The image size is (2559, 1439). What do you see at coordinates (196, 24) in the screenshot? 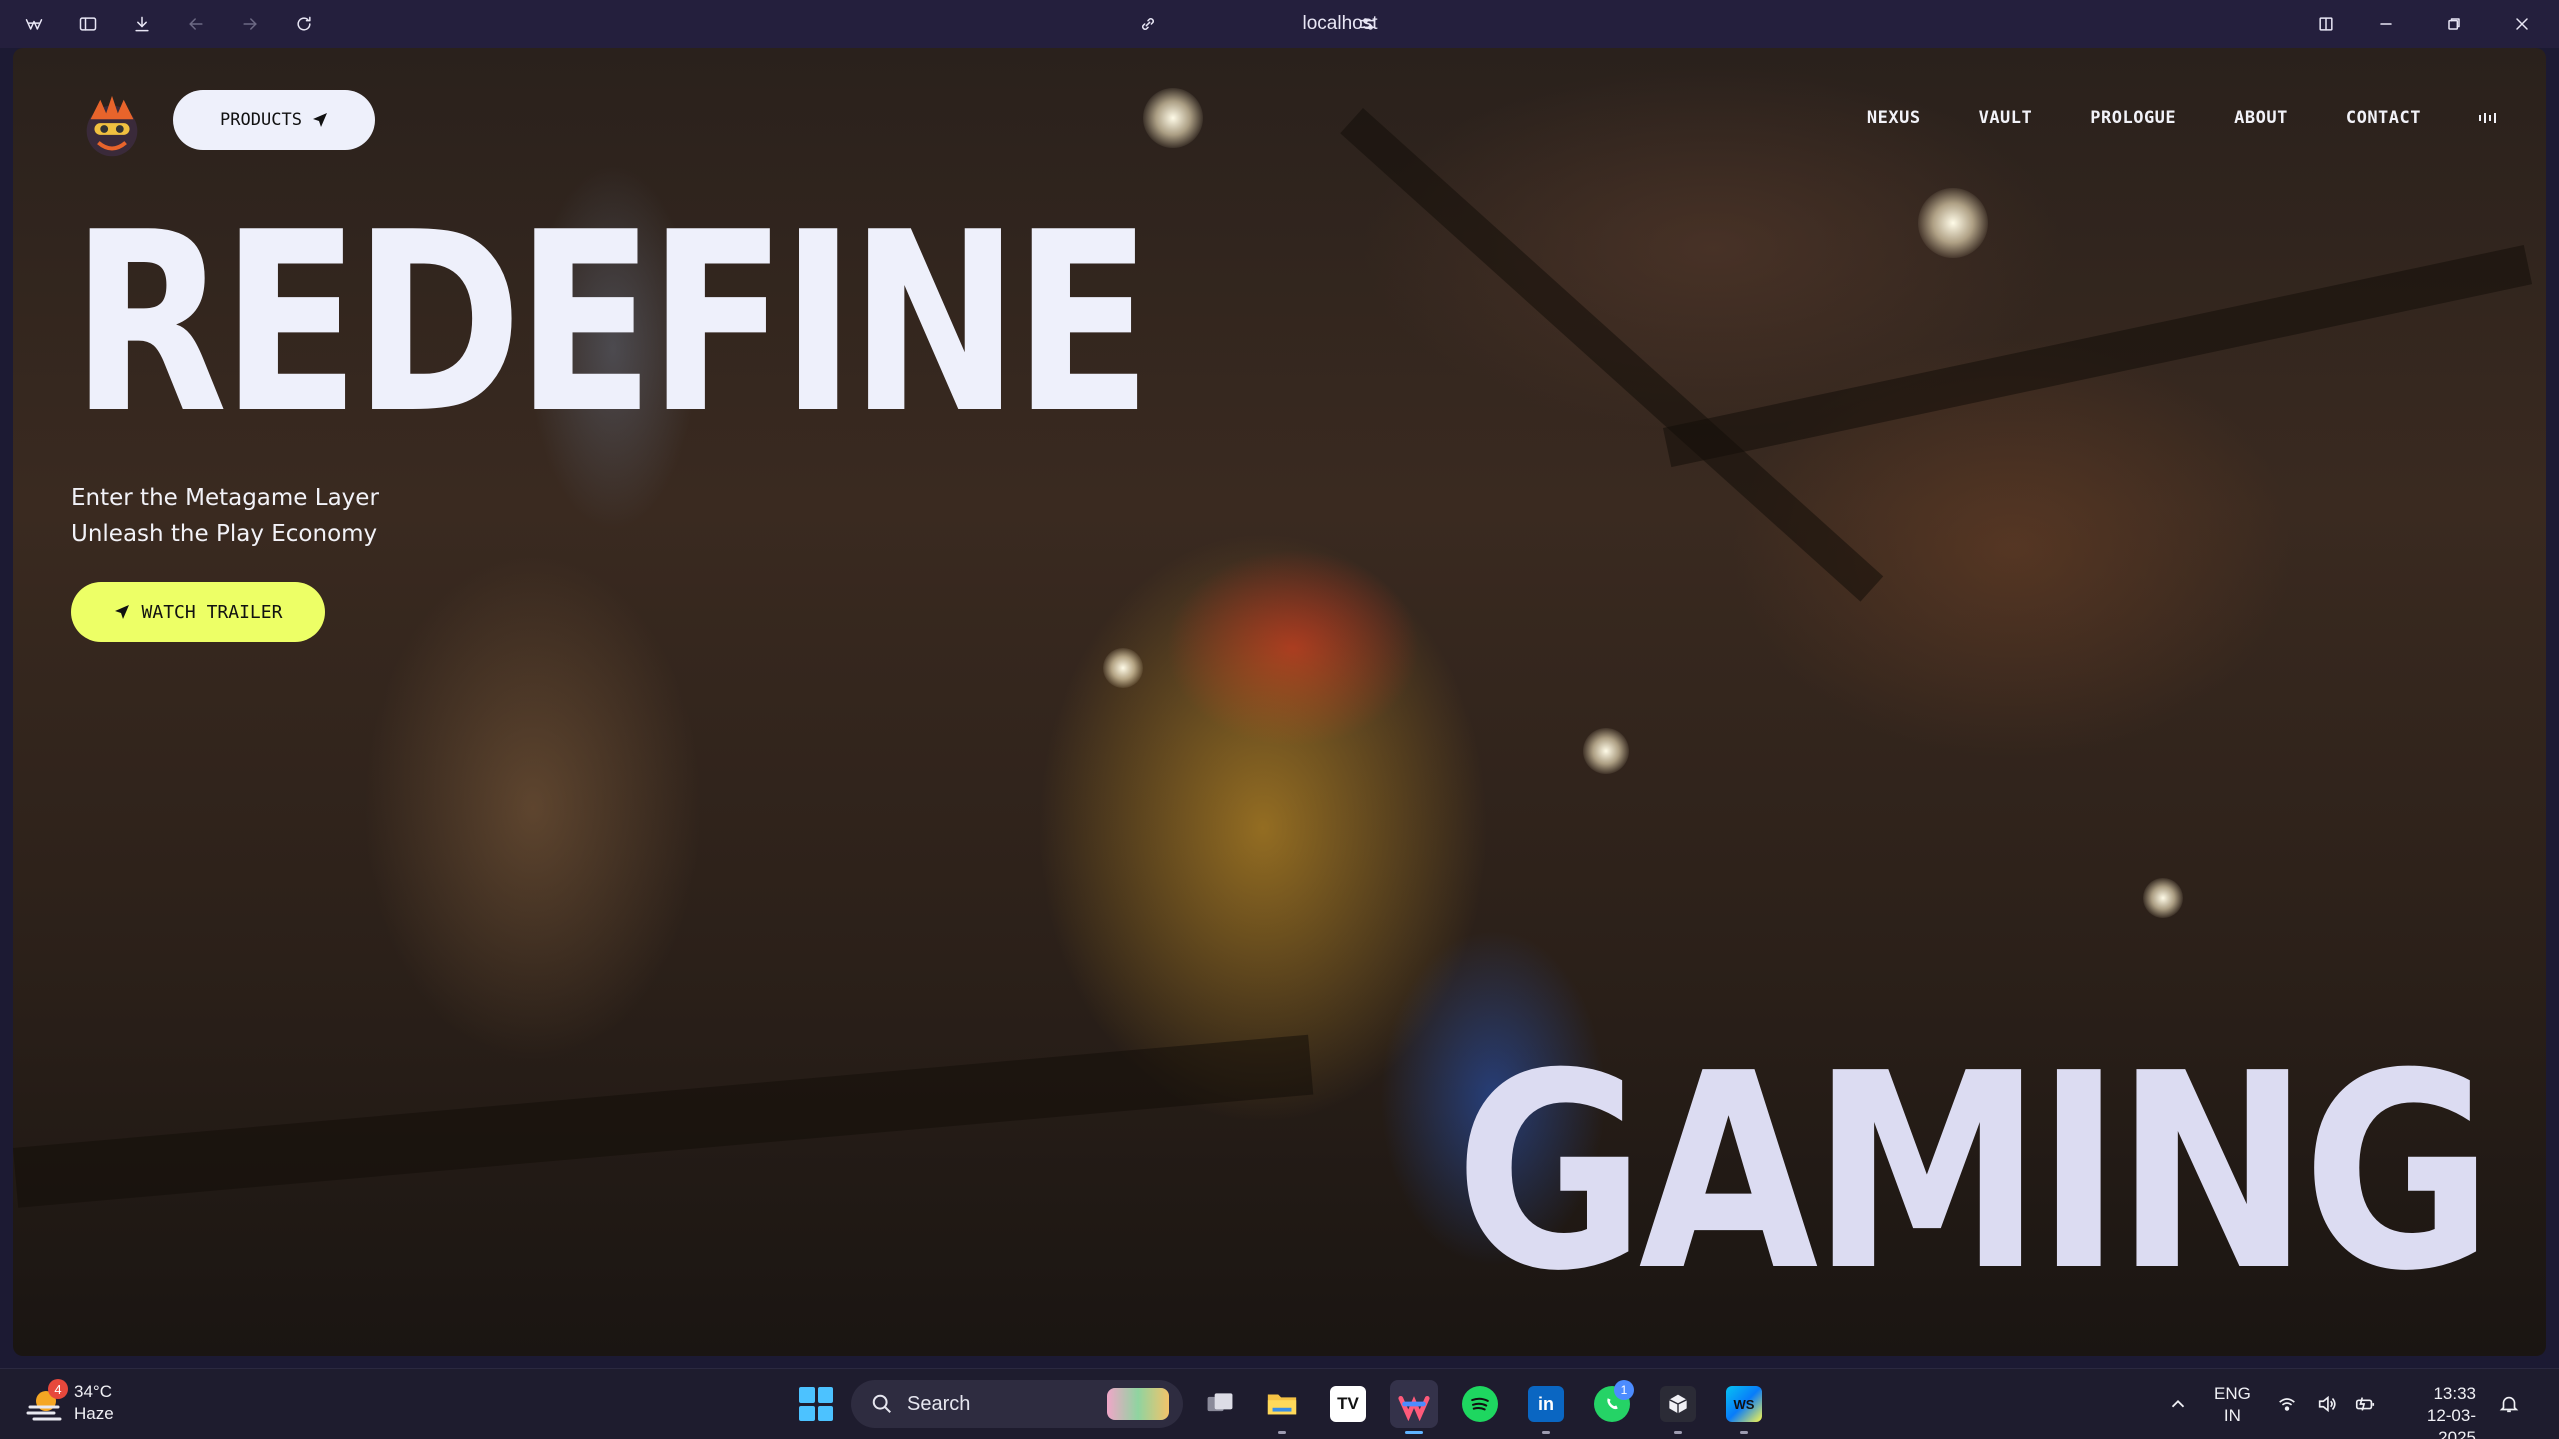
I see `back-arrow-icon` at bounding box center [196, 24].